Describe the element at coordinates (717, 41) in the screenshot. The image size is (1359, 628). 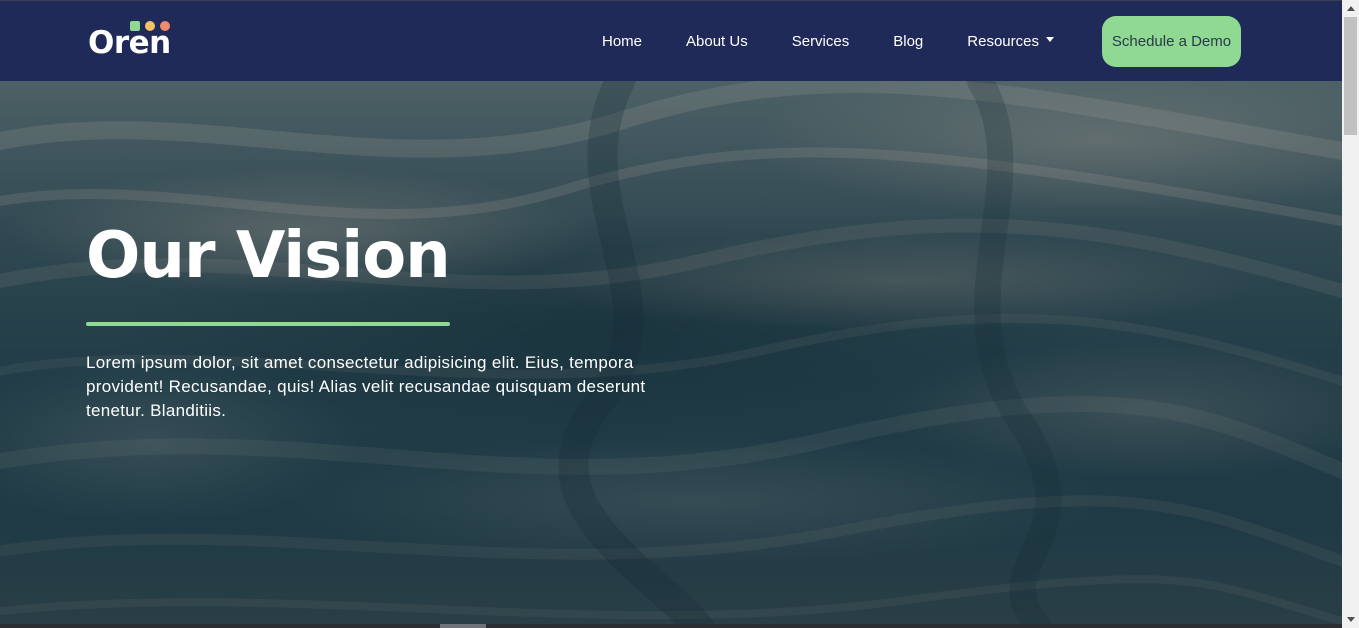
I see `nav-about-us: About Us` at that location.